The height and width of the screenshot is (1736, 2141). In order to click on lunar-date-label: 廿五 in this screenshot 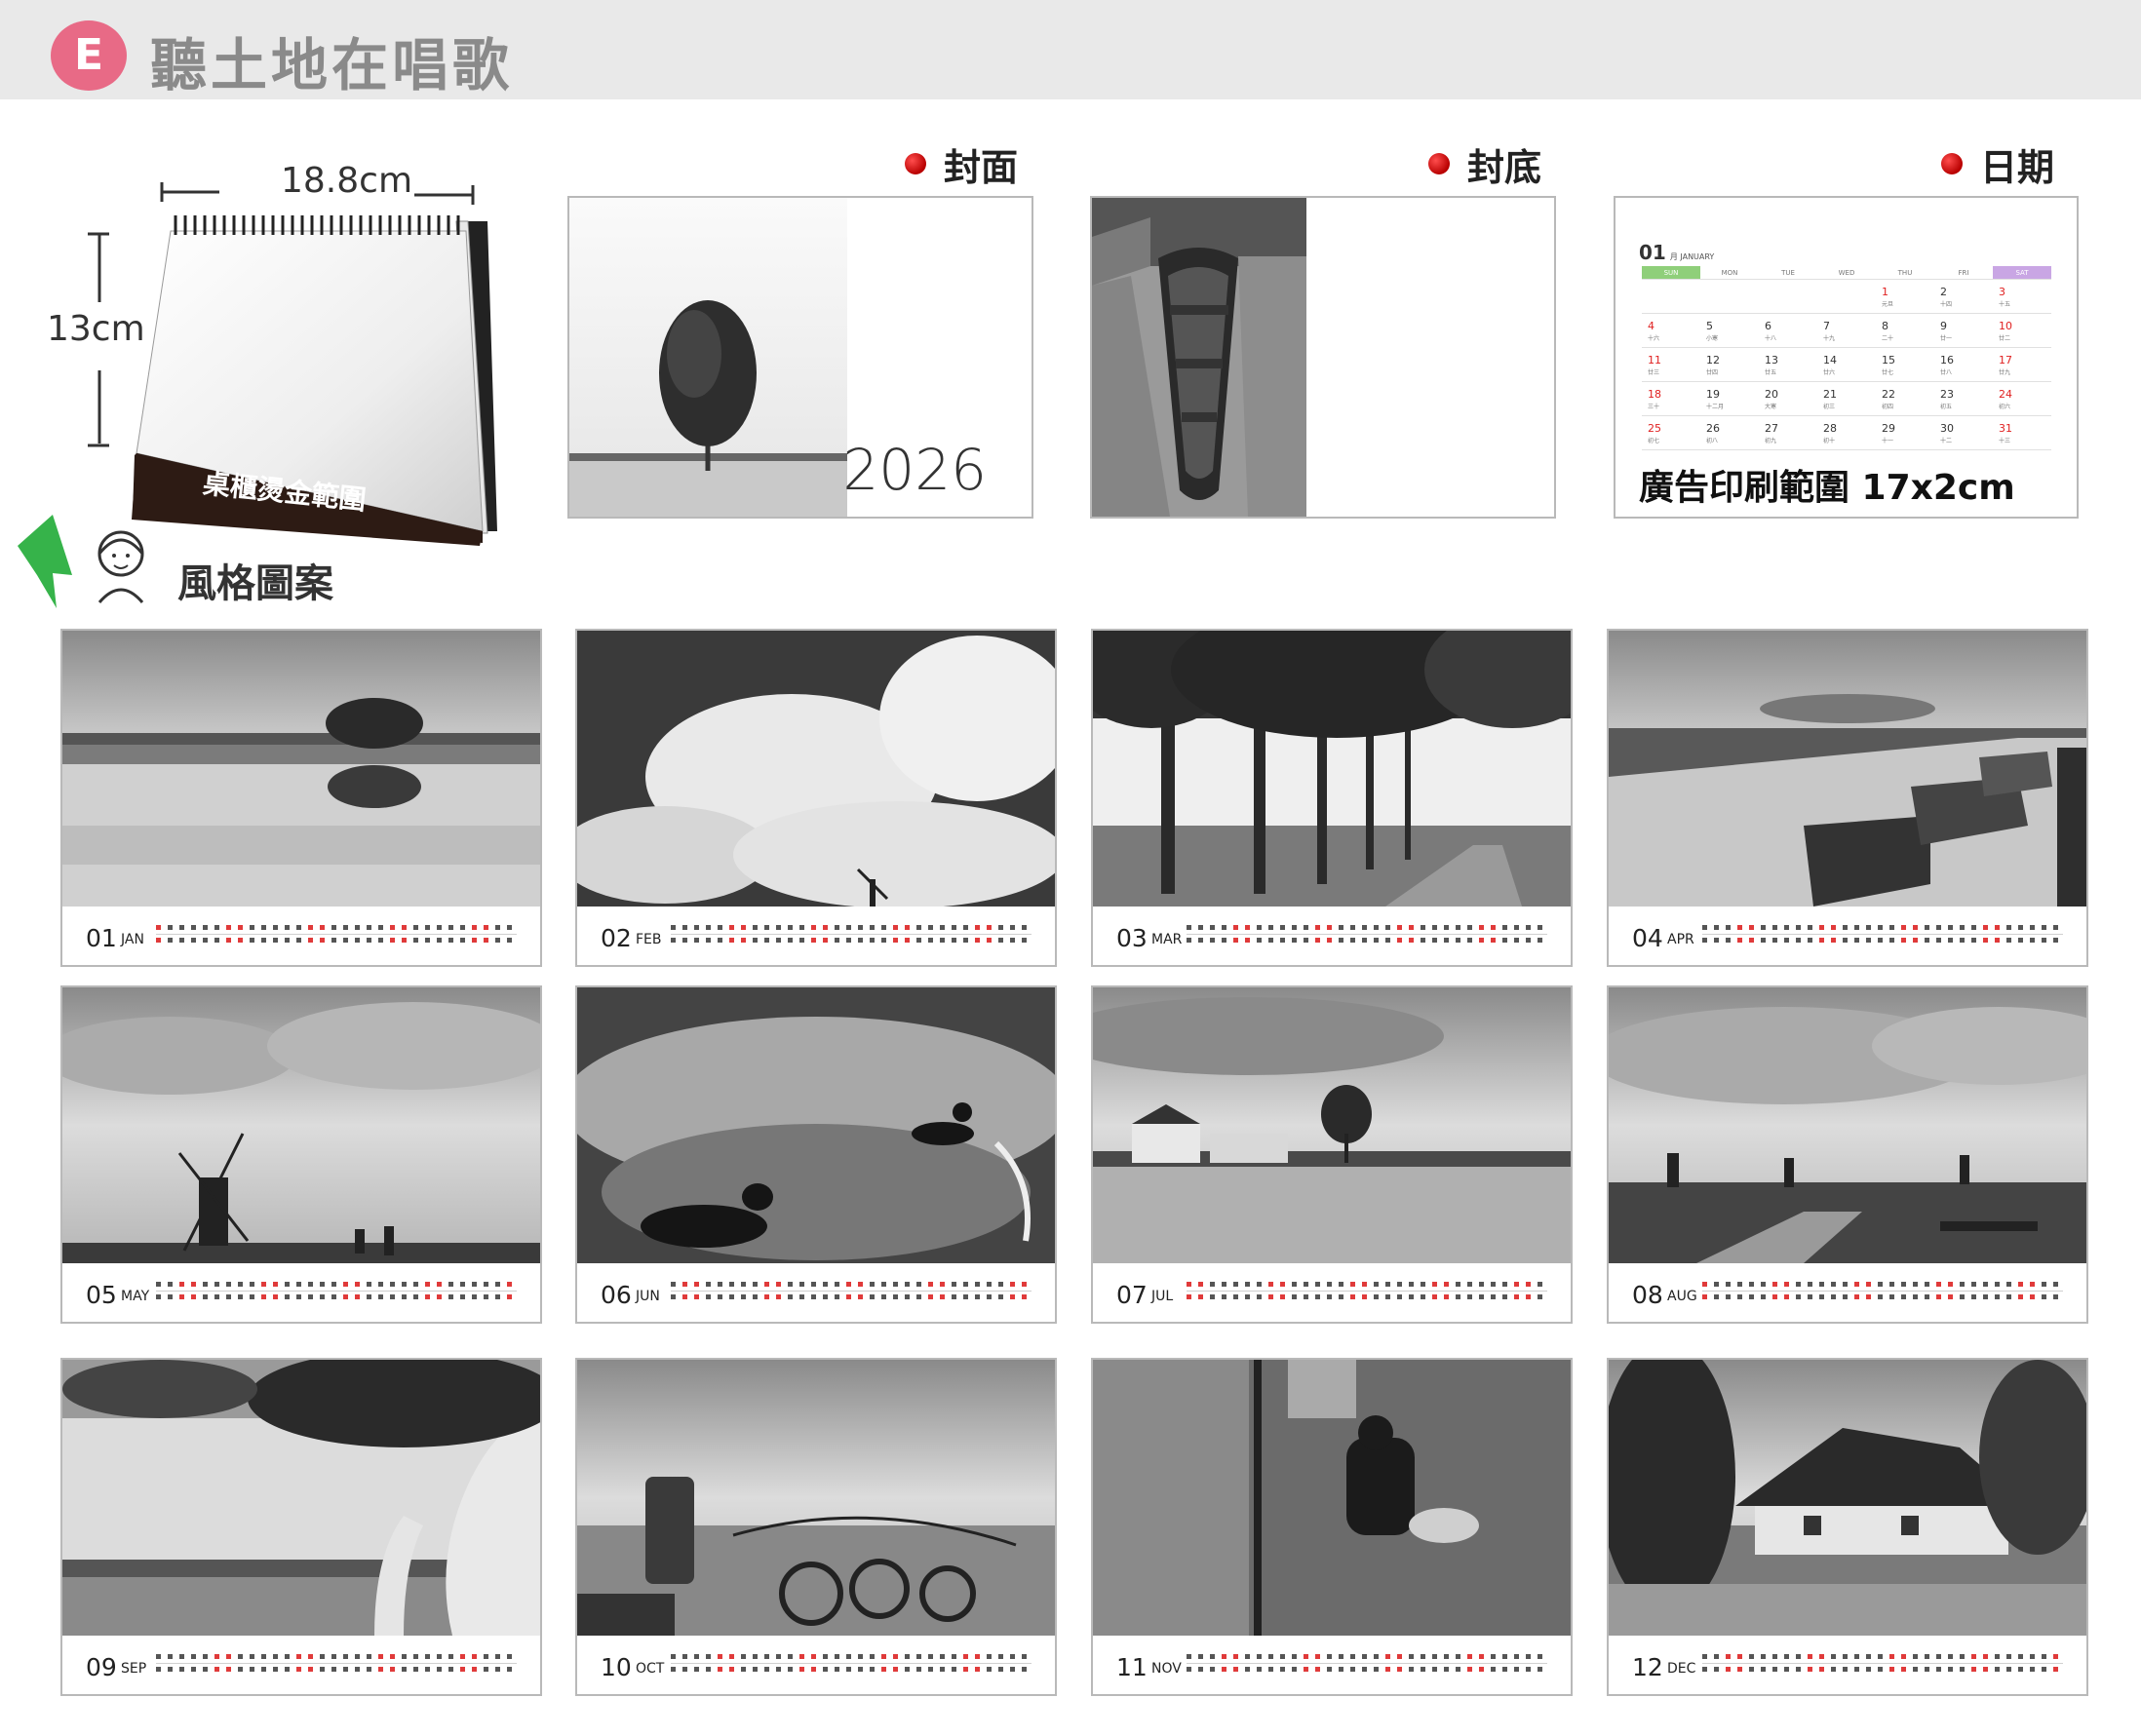, I will do `click(1771, 372)`.